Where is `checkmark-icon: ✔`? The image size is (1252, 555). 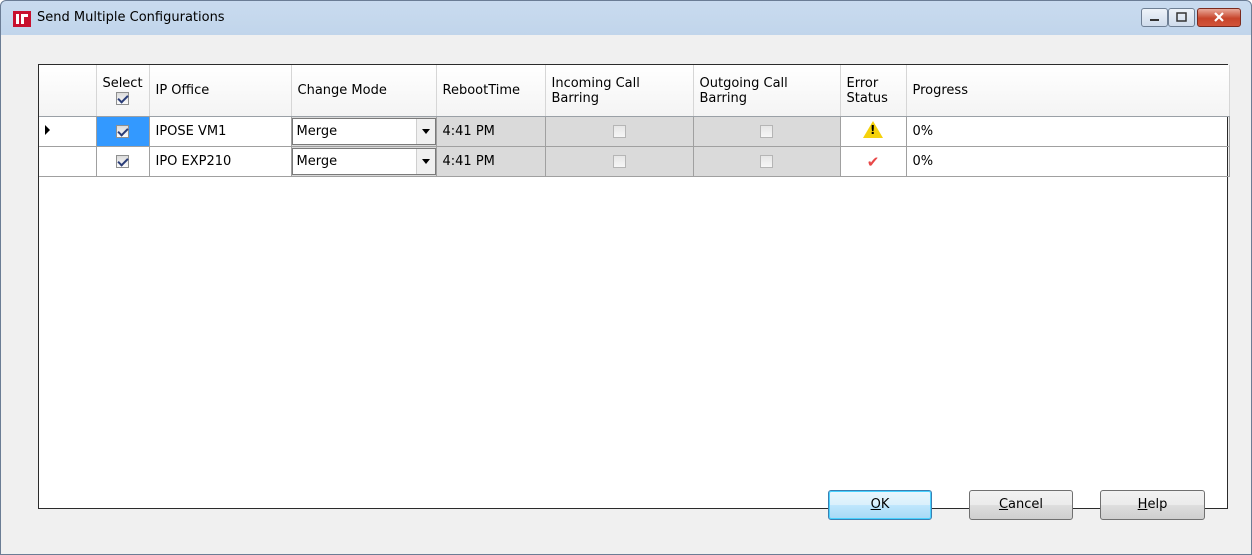 checkmark-icon: ✔ is located at coordinates (873, 161).